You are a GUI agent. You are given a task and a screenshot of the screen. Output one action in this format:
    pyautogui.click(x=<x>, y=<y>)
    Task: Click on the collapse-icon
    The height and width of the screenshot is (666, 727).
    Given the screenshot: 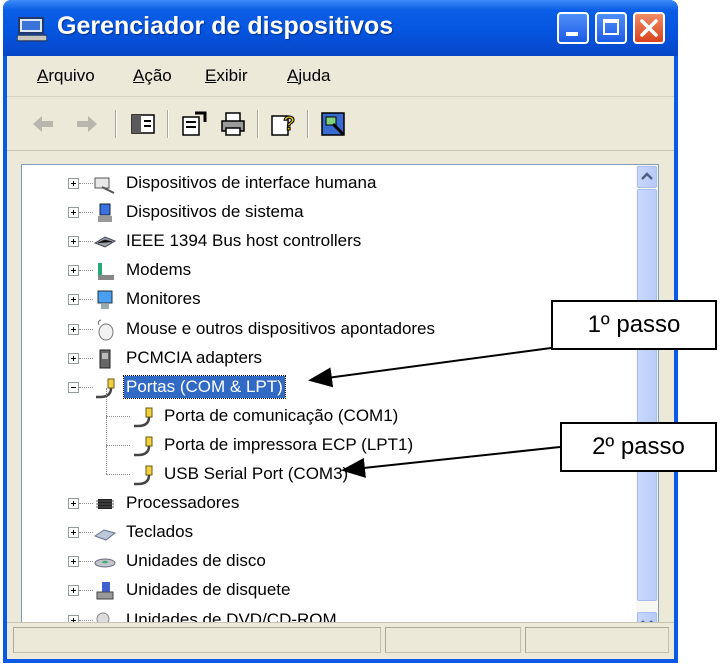 What is the action you would take?
    pyautogui.click(x=73, y=387)
    